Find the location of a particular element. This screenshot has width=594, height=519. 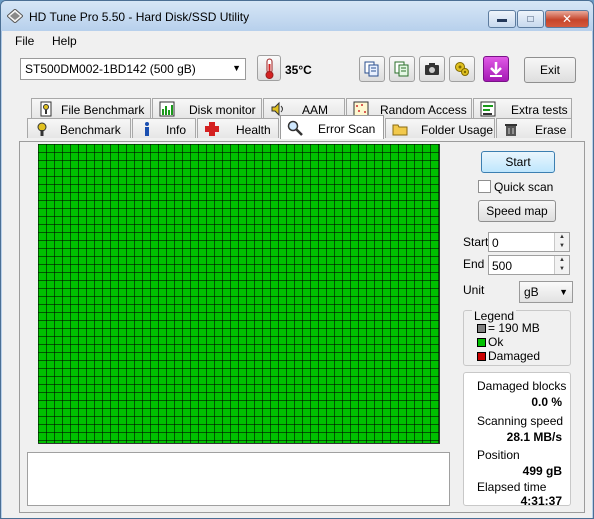

close-button: ✕ is located at coordinates (567, 19).